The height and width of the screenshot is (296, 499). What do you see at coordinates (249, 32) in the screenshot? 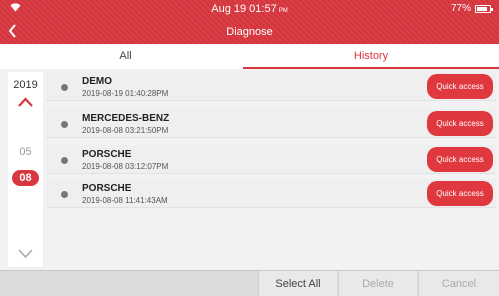
I see `page-title: Diagnose` at bounding box center [249, 32].